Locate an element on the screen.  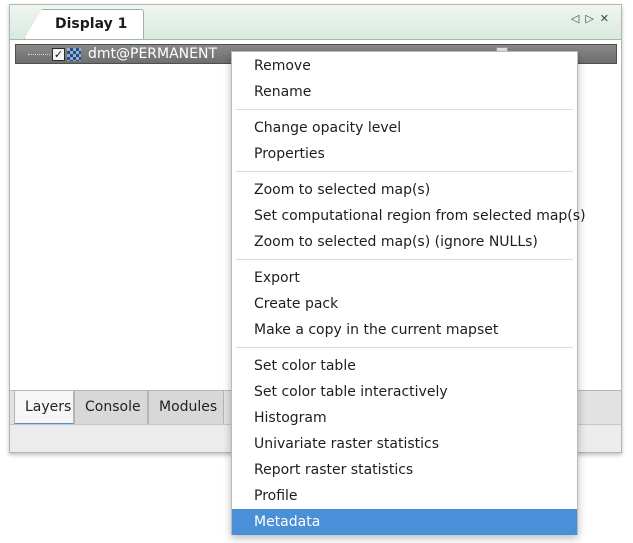
tab-close-icon: ✕ is located at coordinates (604, 19).